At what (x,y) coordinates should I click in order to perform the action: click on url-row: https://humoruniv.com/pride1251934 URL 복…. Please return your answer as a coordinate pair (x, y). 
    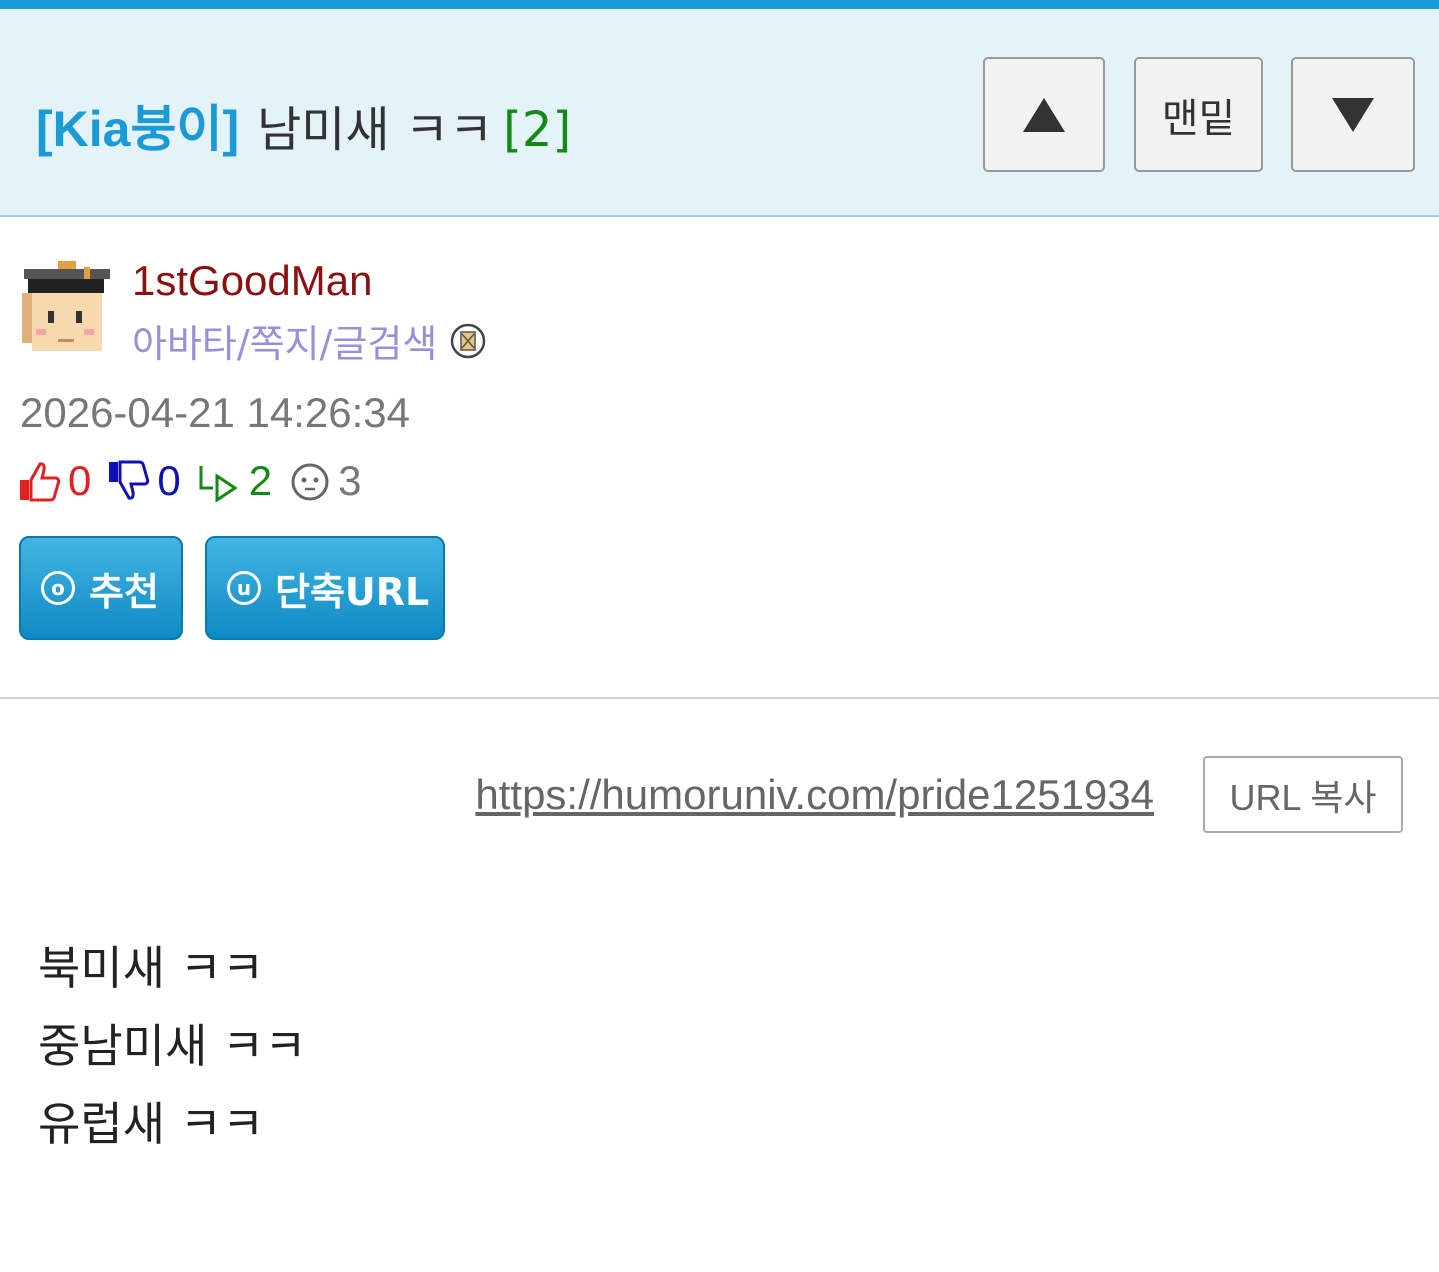
    Looking at the image, I should click on (719, 769).